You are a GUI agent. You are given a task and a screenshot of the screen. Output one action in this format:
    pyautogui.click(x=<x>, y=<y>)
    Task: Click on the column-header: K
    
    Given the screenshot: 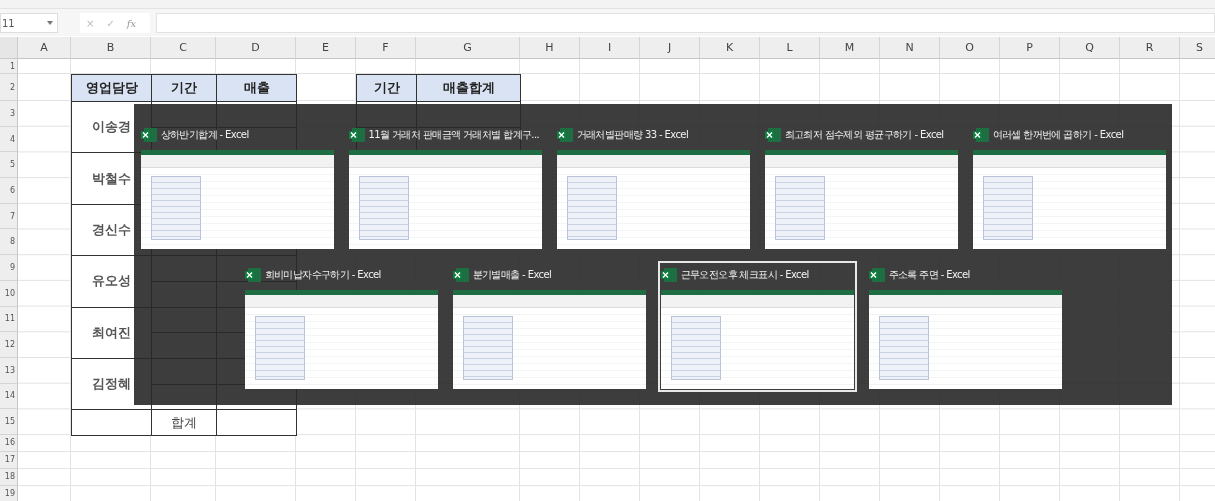 What is the action you would take?
    pyautogui.click(x=730, y=48)
    